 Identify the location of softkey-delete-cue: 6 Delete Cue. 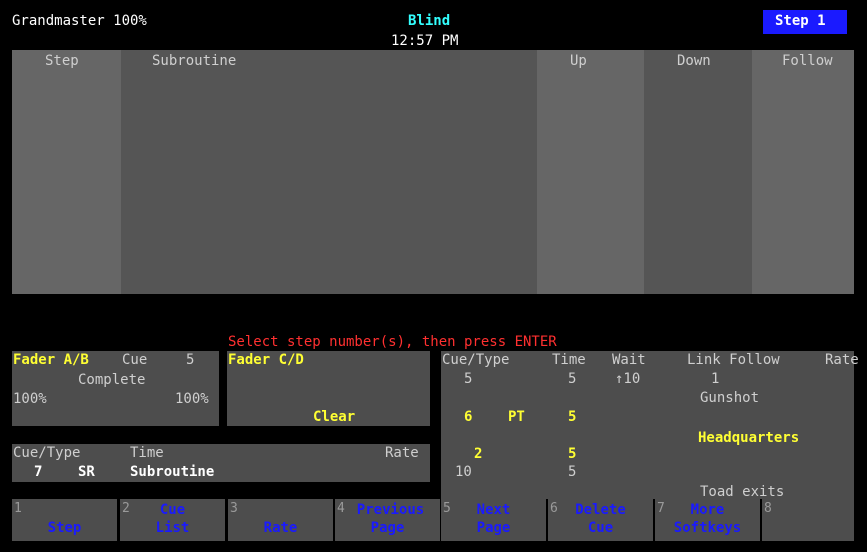
(600, 520).